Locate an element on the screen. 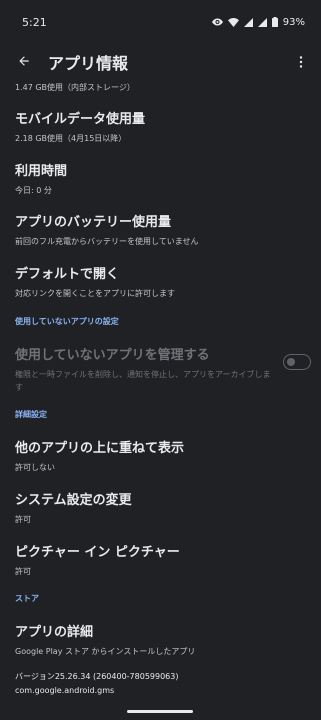  back-button is located at coordinates (24, 62).